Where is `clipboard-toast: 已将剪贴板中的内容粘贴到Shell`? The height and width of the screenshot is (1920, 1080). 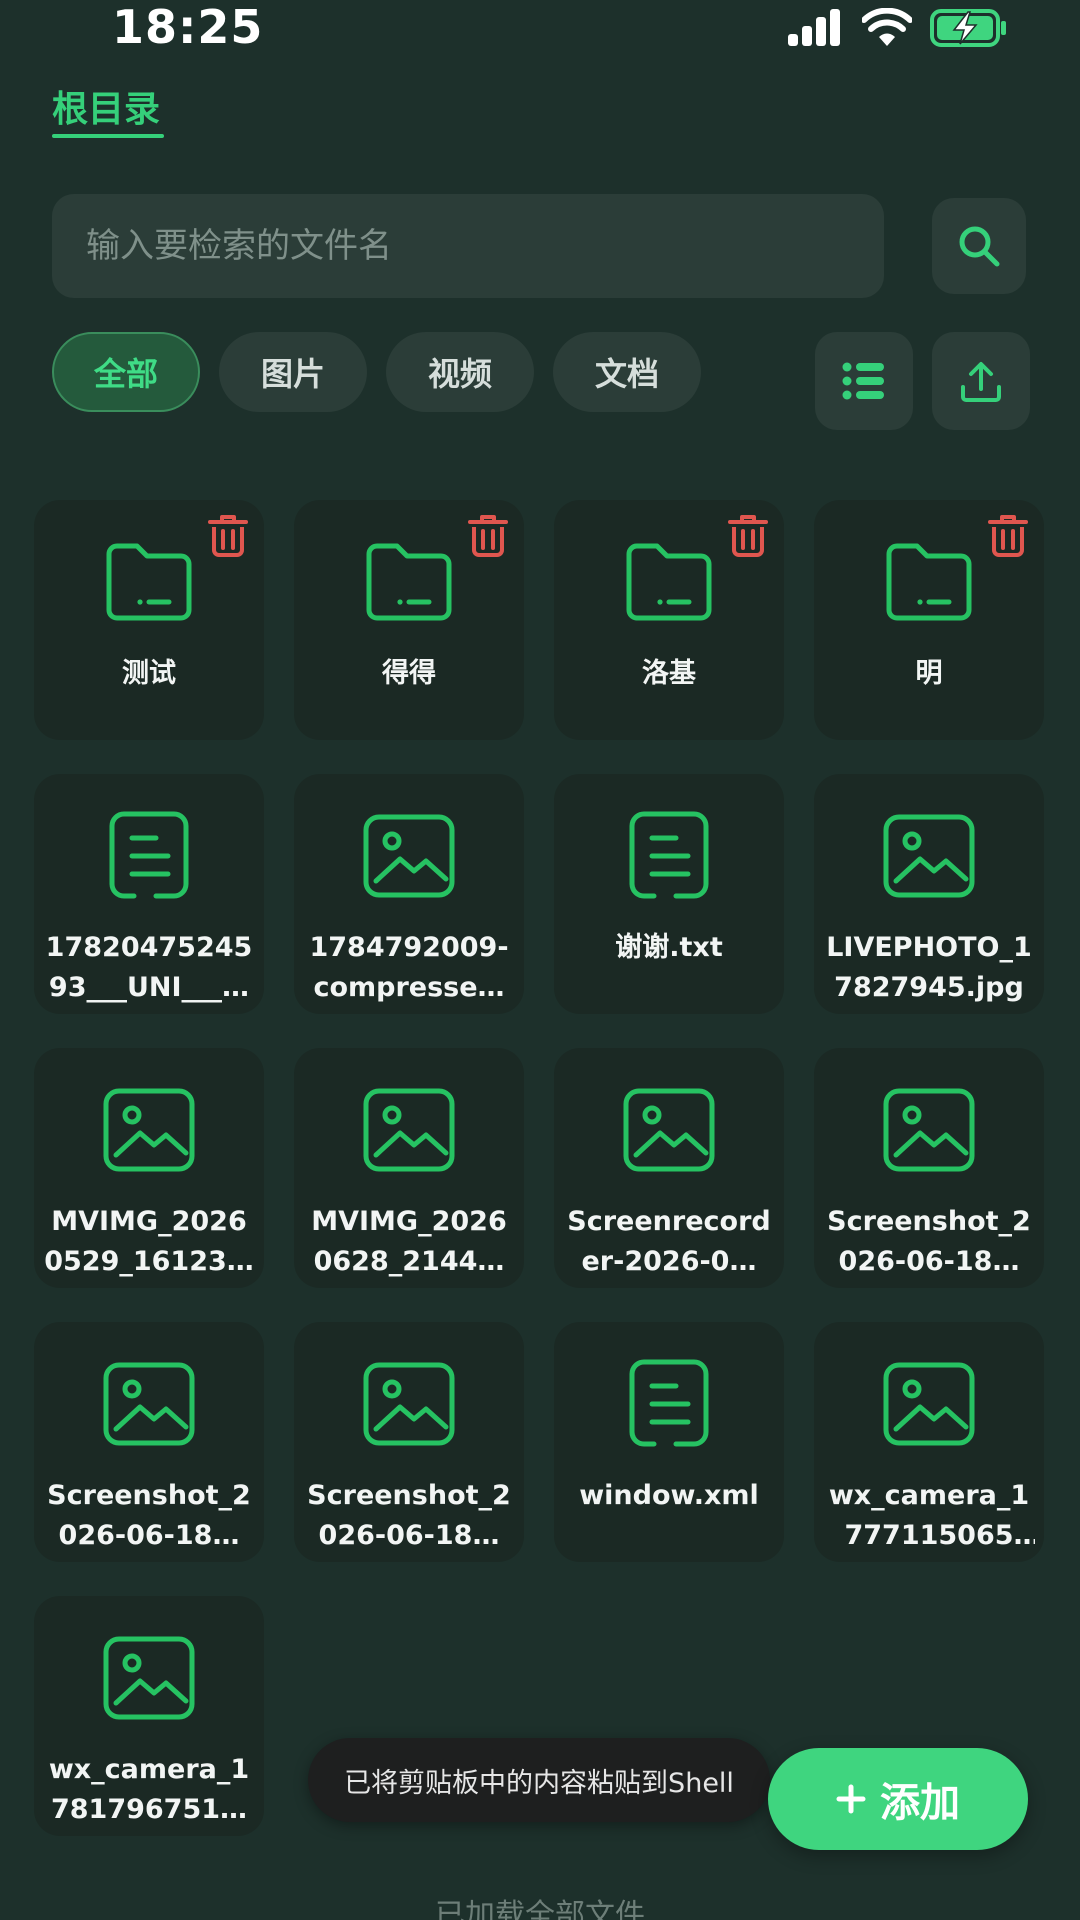 clipboard-toast: 已将剪贴板中的内容粘贴到Shell is located at coordinates (539, 1780).